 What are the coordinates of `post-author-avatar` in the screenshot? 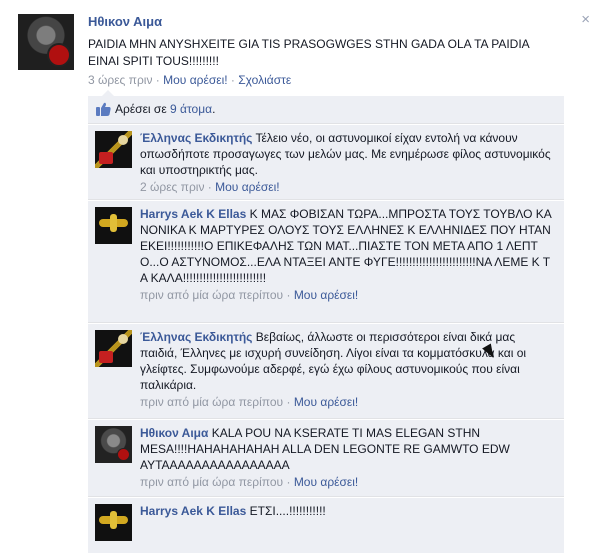 It's located at (46, 42).